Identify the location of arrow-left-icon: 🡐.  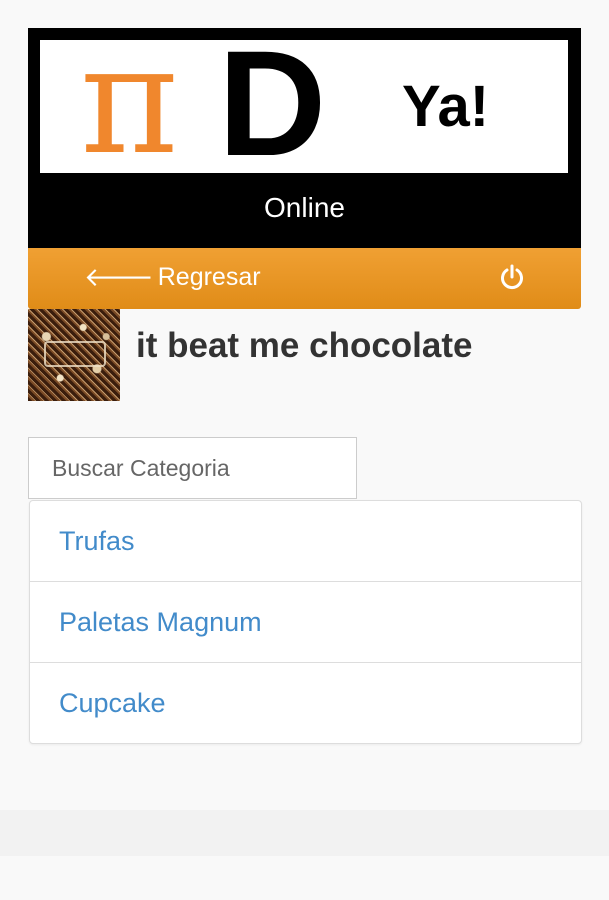
(119, 277).